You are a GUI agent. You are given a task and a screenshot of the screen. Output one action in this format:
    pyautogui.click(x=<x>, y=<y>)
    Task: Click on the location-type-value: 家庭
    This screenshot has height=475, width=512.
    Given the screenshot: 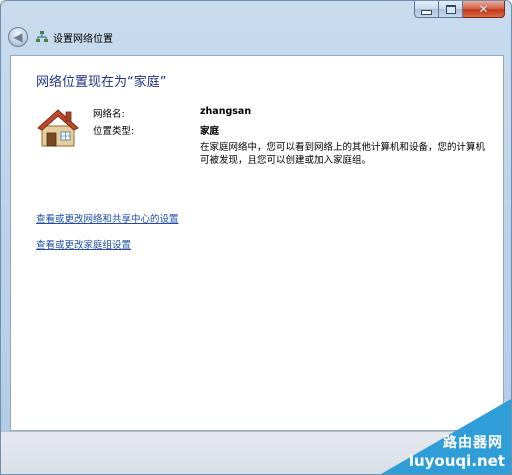 What is the action you would take?
    pyautogui.click(x=210, y=131)
    